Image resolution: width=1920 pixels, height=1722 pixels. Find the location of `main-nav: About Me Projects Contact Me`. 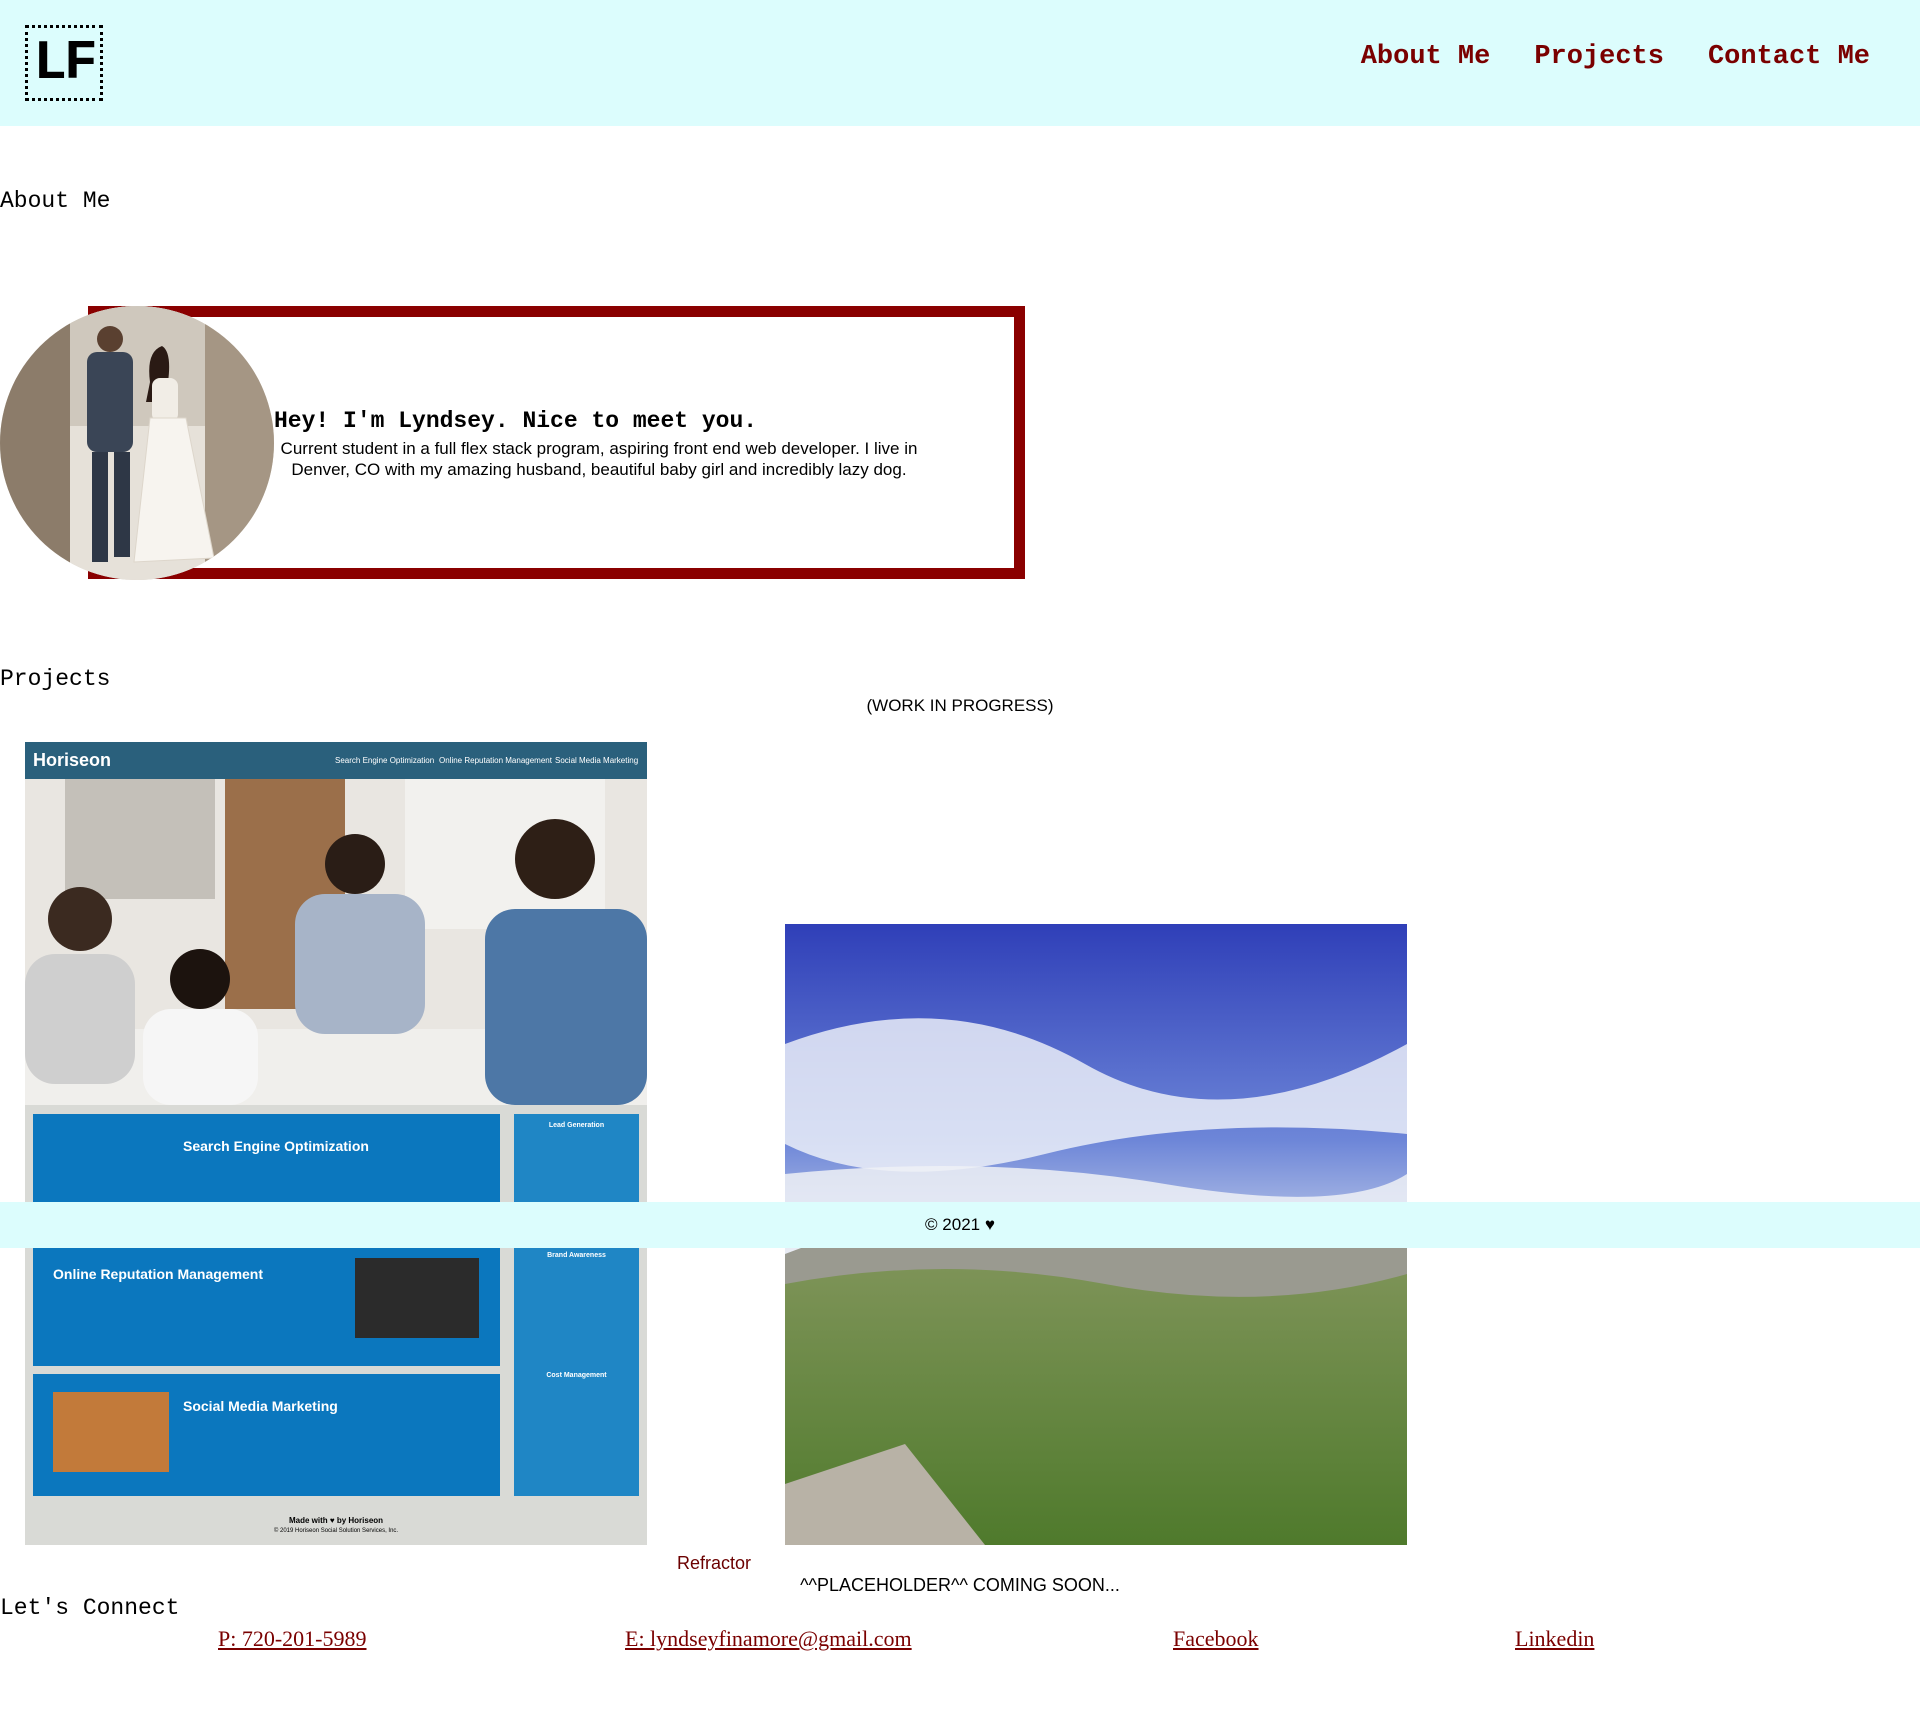

main-nav: About Me Projects Contact Me is located at coordinates (1615, 57).